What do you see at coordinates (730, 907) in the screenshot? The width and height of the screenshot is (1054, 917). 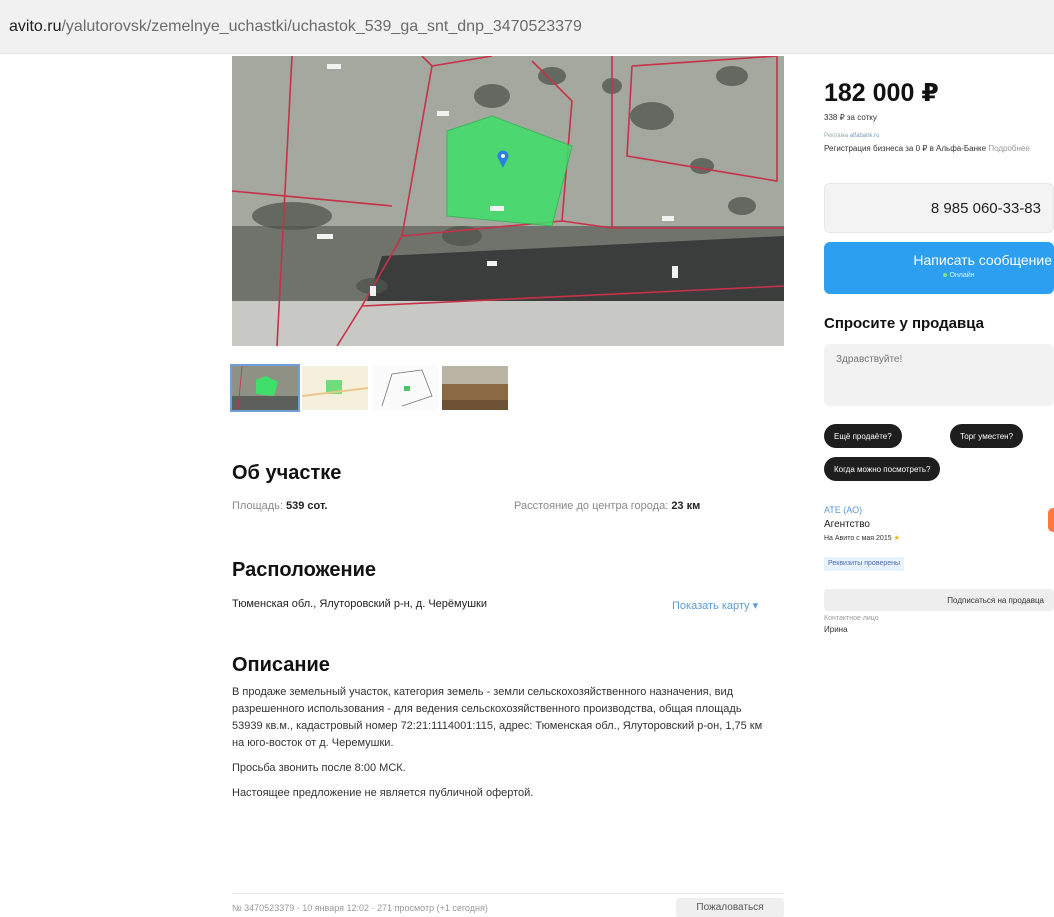 I see `complain-button: Пожаловаться` at bounding box center [730, 907].